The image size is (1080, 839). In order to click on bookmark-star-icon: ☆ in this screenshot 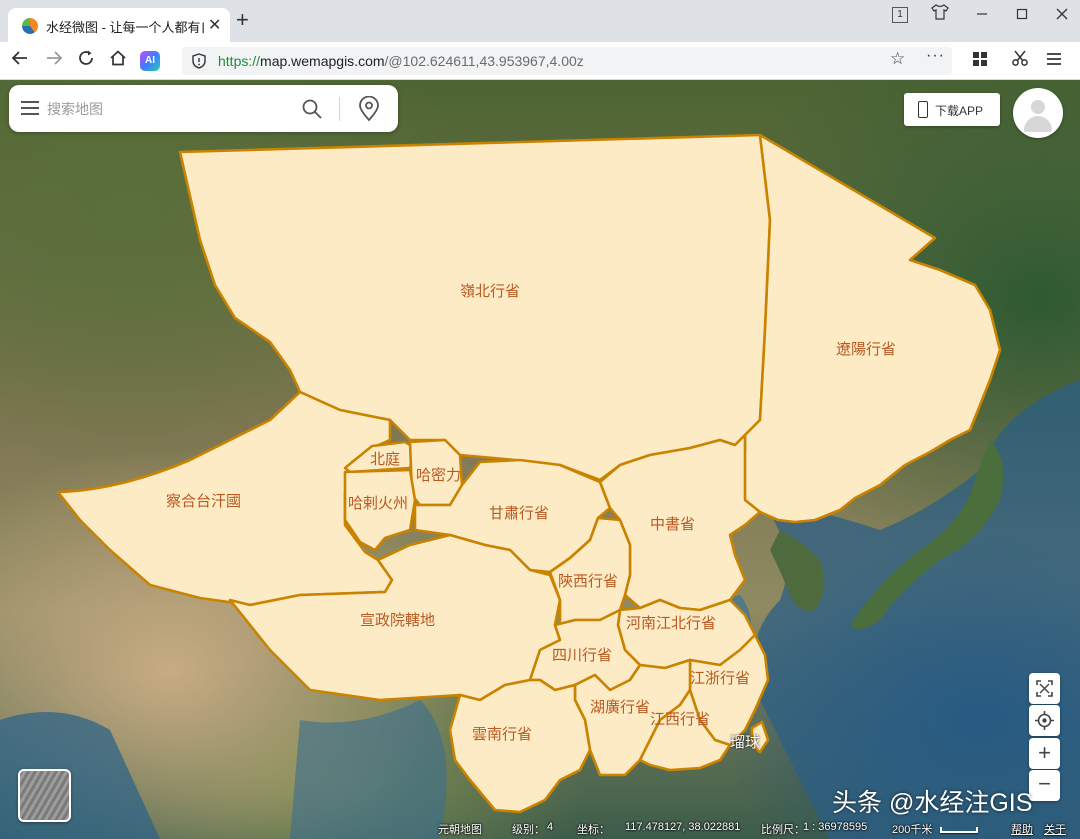, I will do `click(897, 59)`.